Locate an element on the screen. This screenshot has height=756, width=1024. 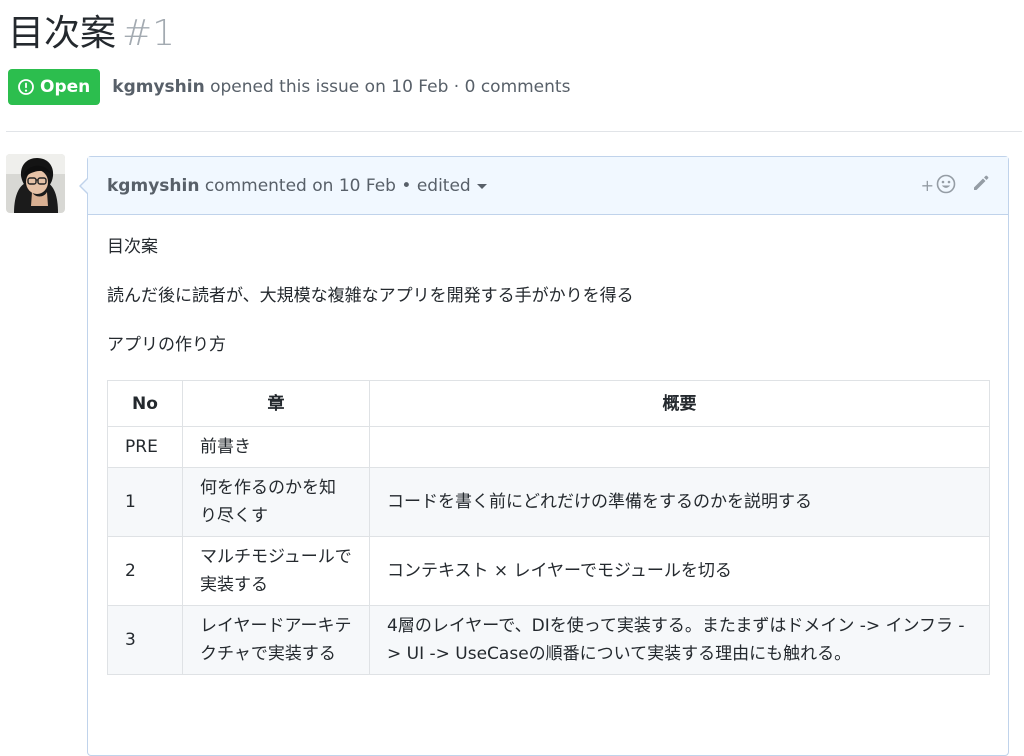
table-row: 2 マルチモジュールで実装する コンテキスト × レイヤーでモジュールを切る is located at coordinates (548, 571).